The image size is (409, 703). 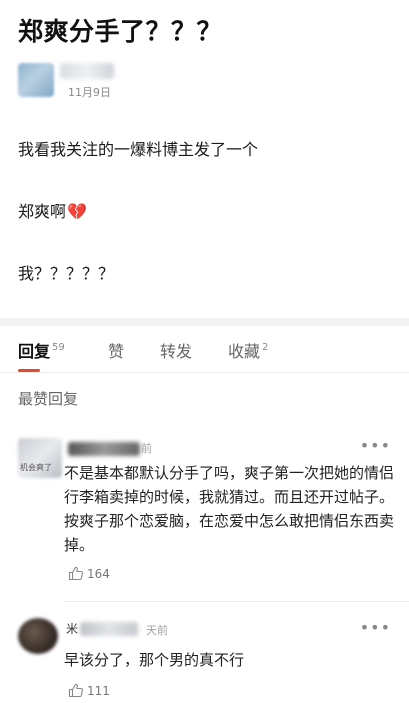 I want to click on like-button: 164, so click(x=89, y=573).